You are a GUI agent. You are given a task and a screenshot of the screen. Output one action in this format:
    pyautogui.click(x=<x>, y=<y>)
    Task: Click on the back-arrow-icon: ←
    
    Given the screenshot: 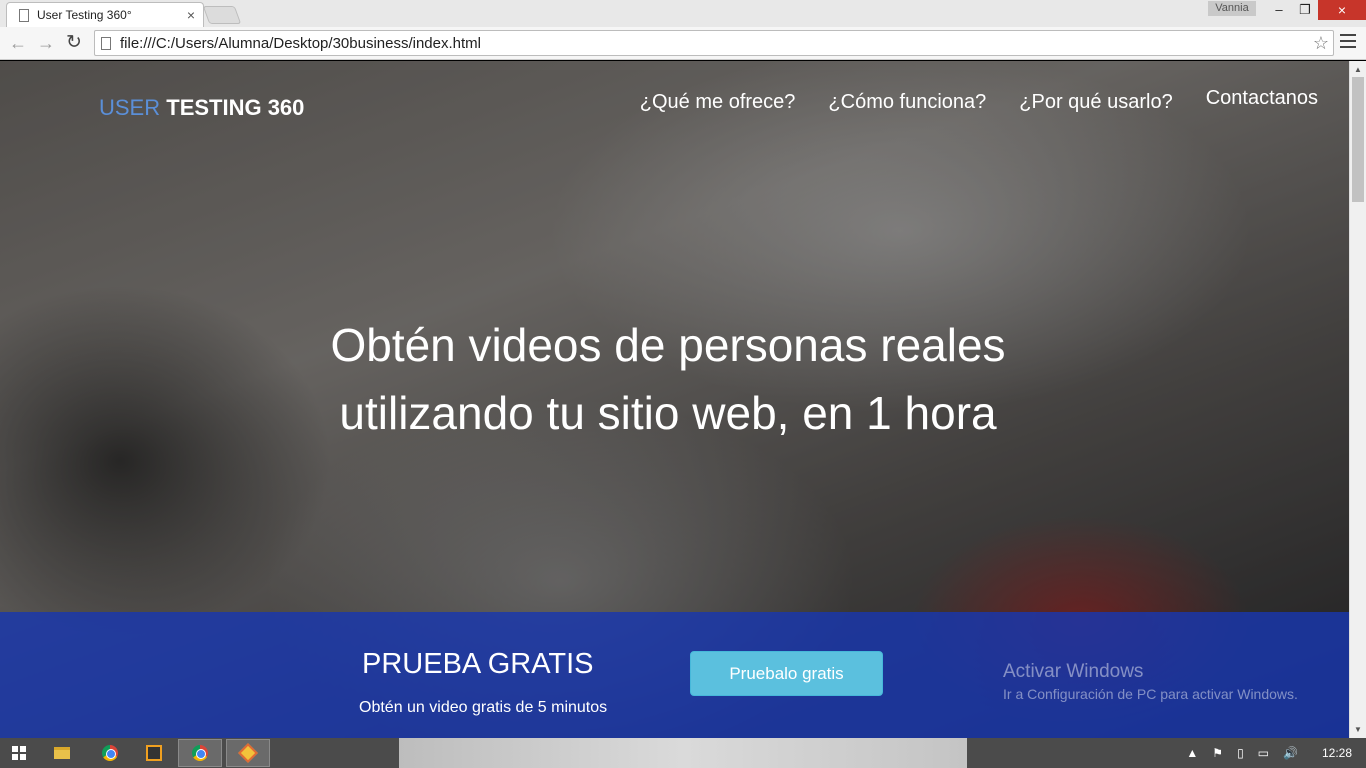 What is the action you would take?
    pyautogui.click(x=18, y=43)
    